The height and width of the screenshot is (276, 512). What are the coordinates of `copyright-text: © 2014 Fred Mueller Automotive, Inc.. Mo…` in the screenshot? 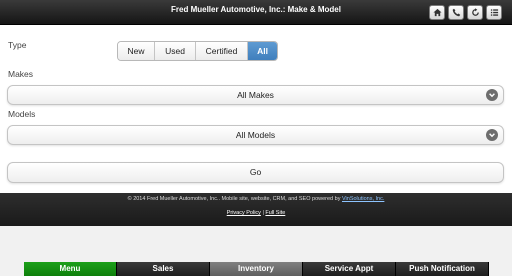 It's located at (234, 199).